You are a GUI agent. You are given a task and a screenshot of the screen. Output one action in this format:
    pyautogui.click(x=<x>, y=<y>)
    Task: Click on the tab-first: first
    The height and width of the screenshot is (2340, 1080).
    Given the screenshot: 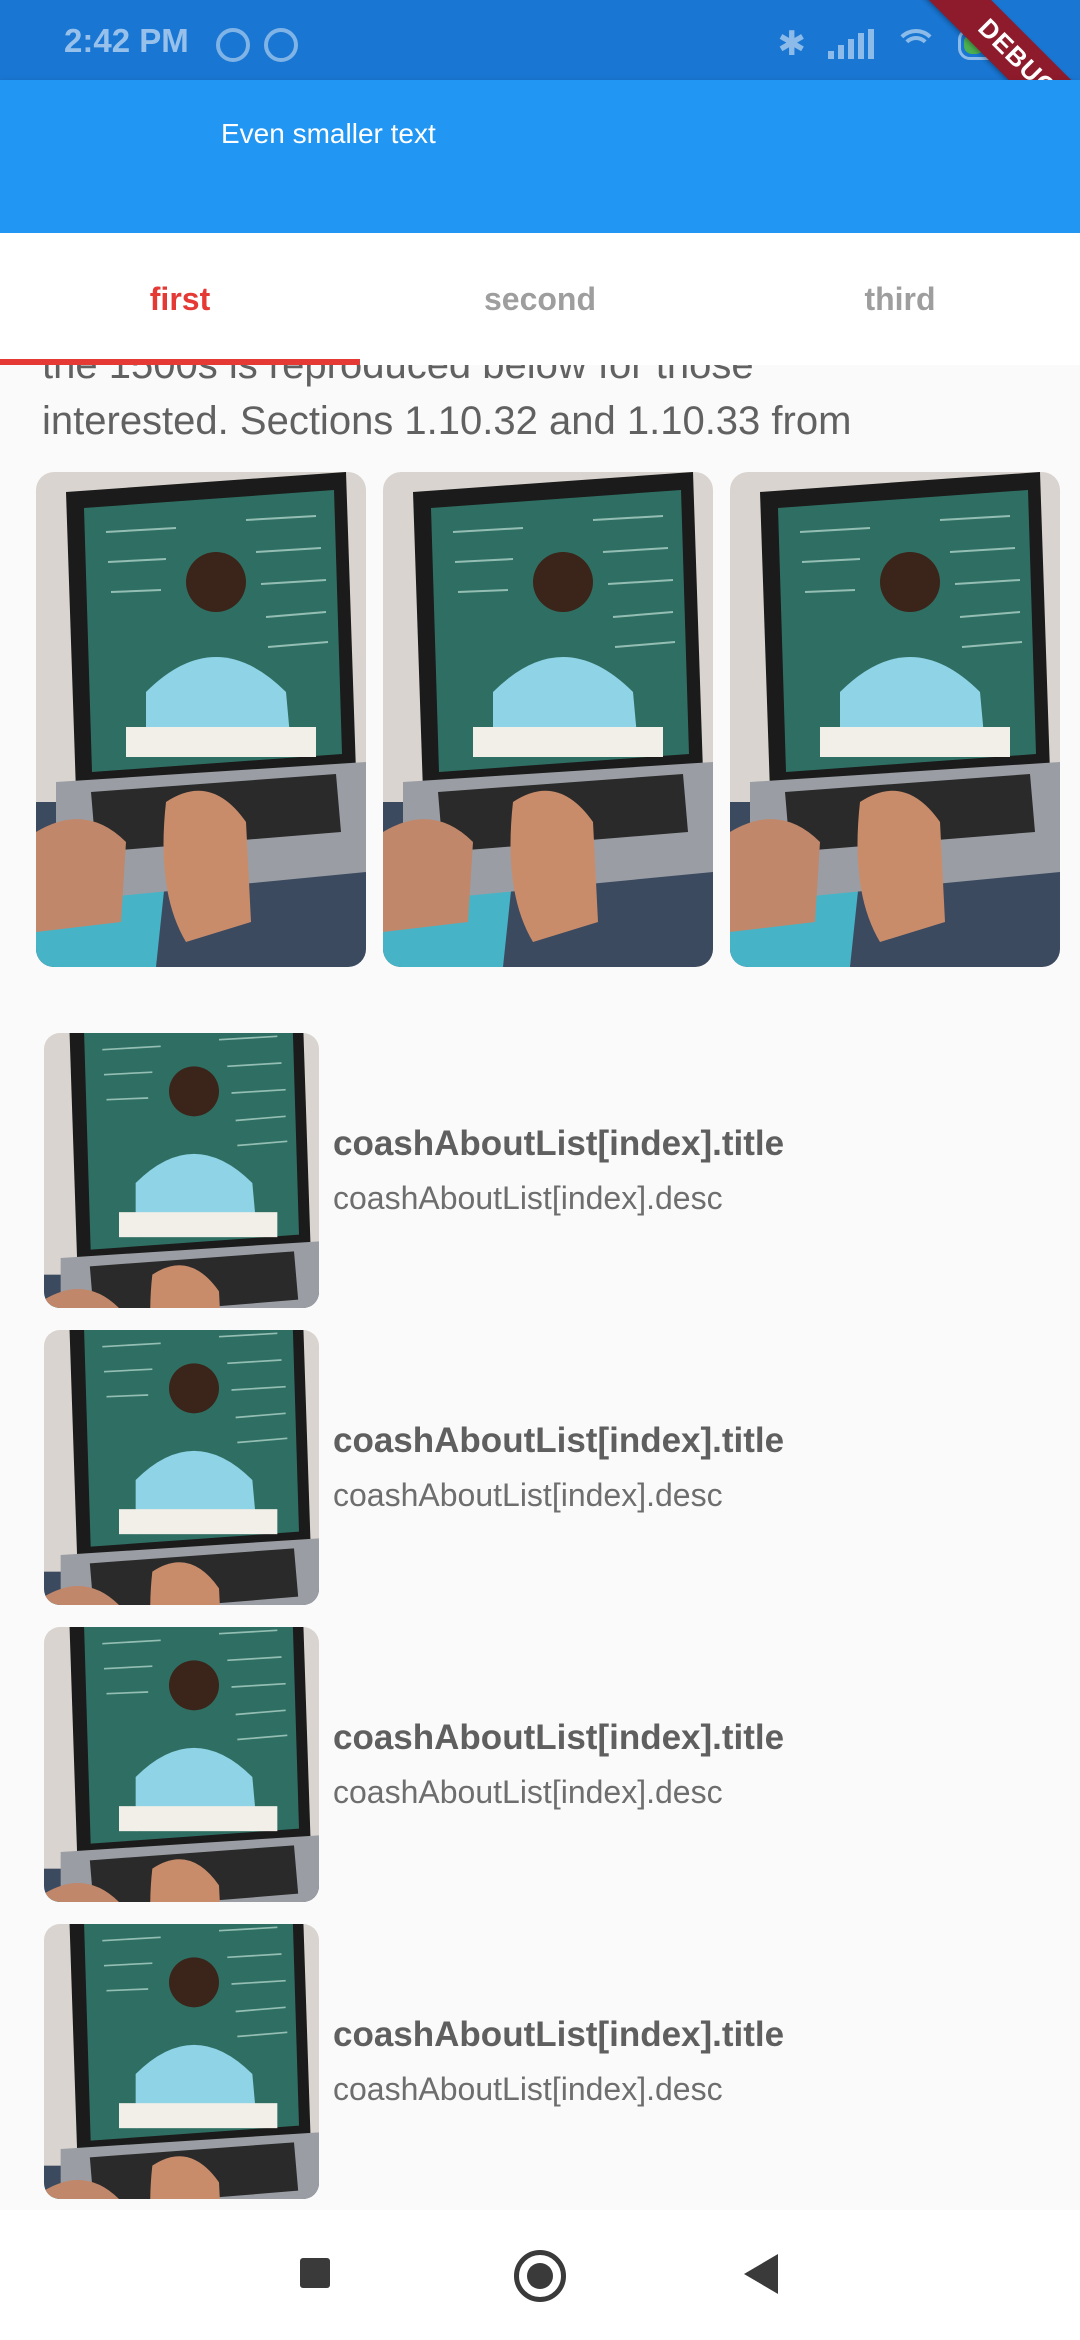 What is the action you would take?
    pyautogui.click(x=180, y=299)
    